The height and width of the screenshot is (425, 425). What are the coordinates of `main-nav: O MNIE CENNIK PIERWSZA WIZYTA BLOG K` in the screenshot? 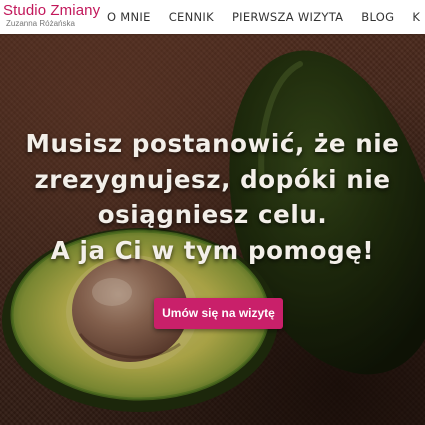 It's located at (266, 17).